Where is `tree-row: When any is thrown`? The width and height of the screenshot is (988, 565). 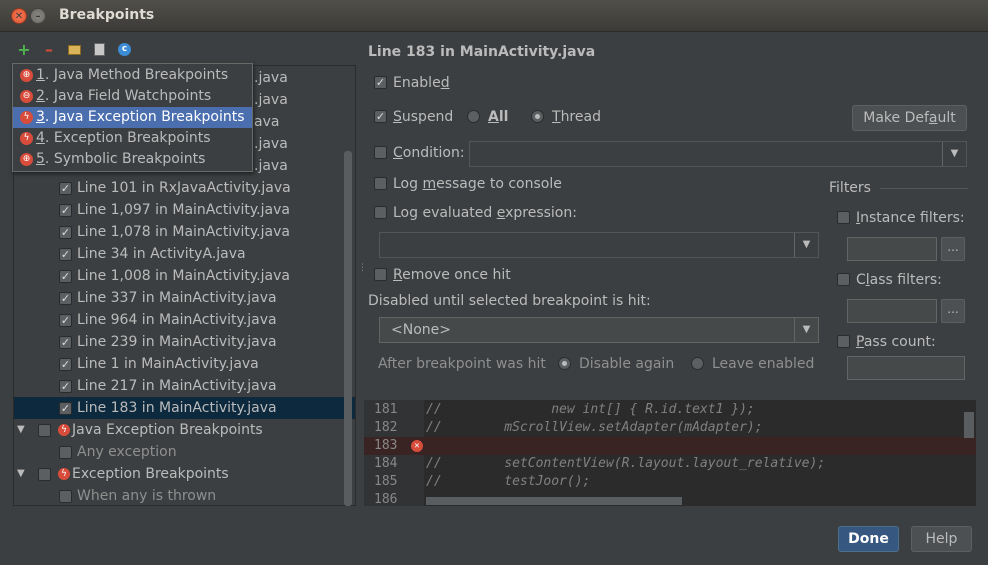
tree-row: When any is thrown is located at coordinates (184, 495).